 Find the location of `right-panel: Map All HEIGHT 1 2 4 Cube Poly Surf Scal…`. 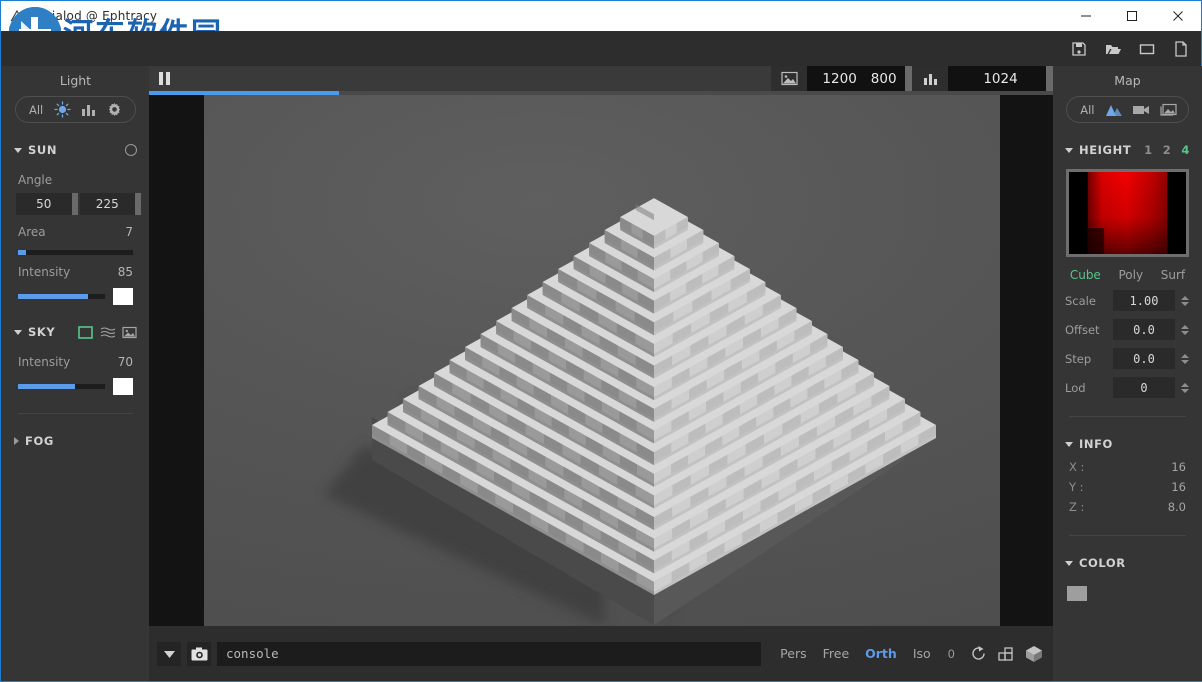

right-panel: Map All HEIGHT 1 2 4 Cube Poly Surf Scal… is located at coordinates (1127, 373).